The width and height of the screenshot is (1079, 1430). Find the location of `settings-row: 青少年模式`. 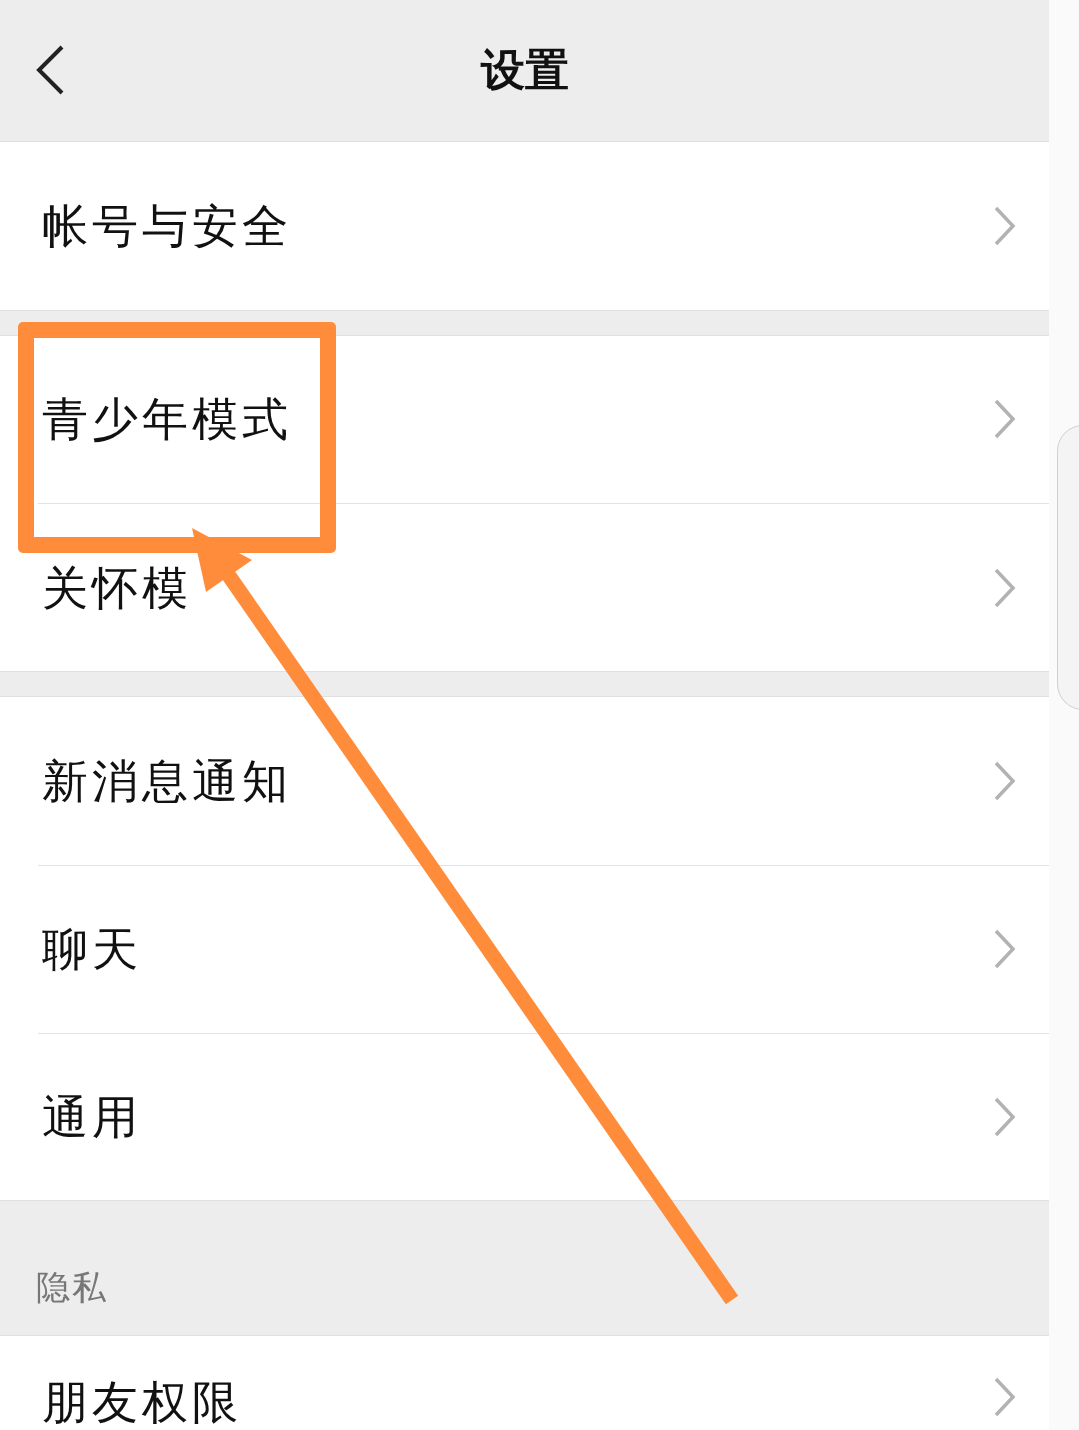

settings-row: 青少年模式 is located at coordinates (543, 419).